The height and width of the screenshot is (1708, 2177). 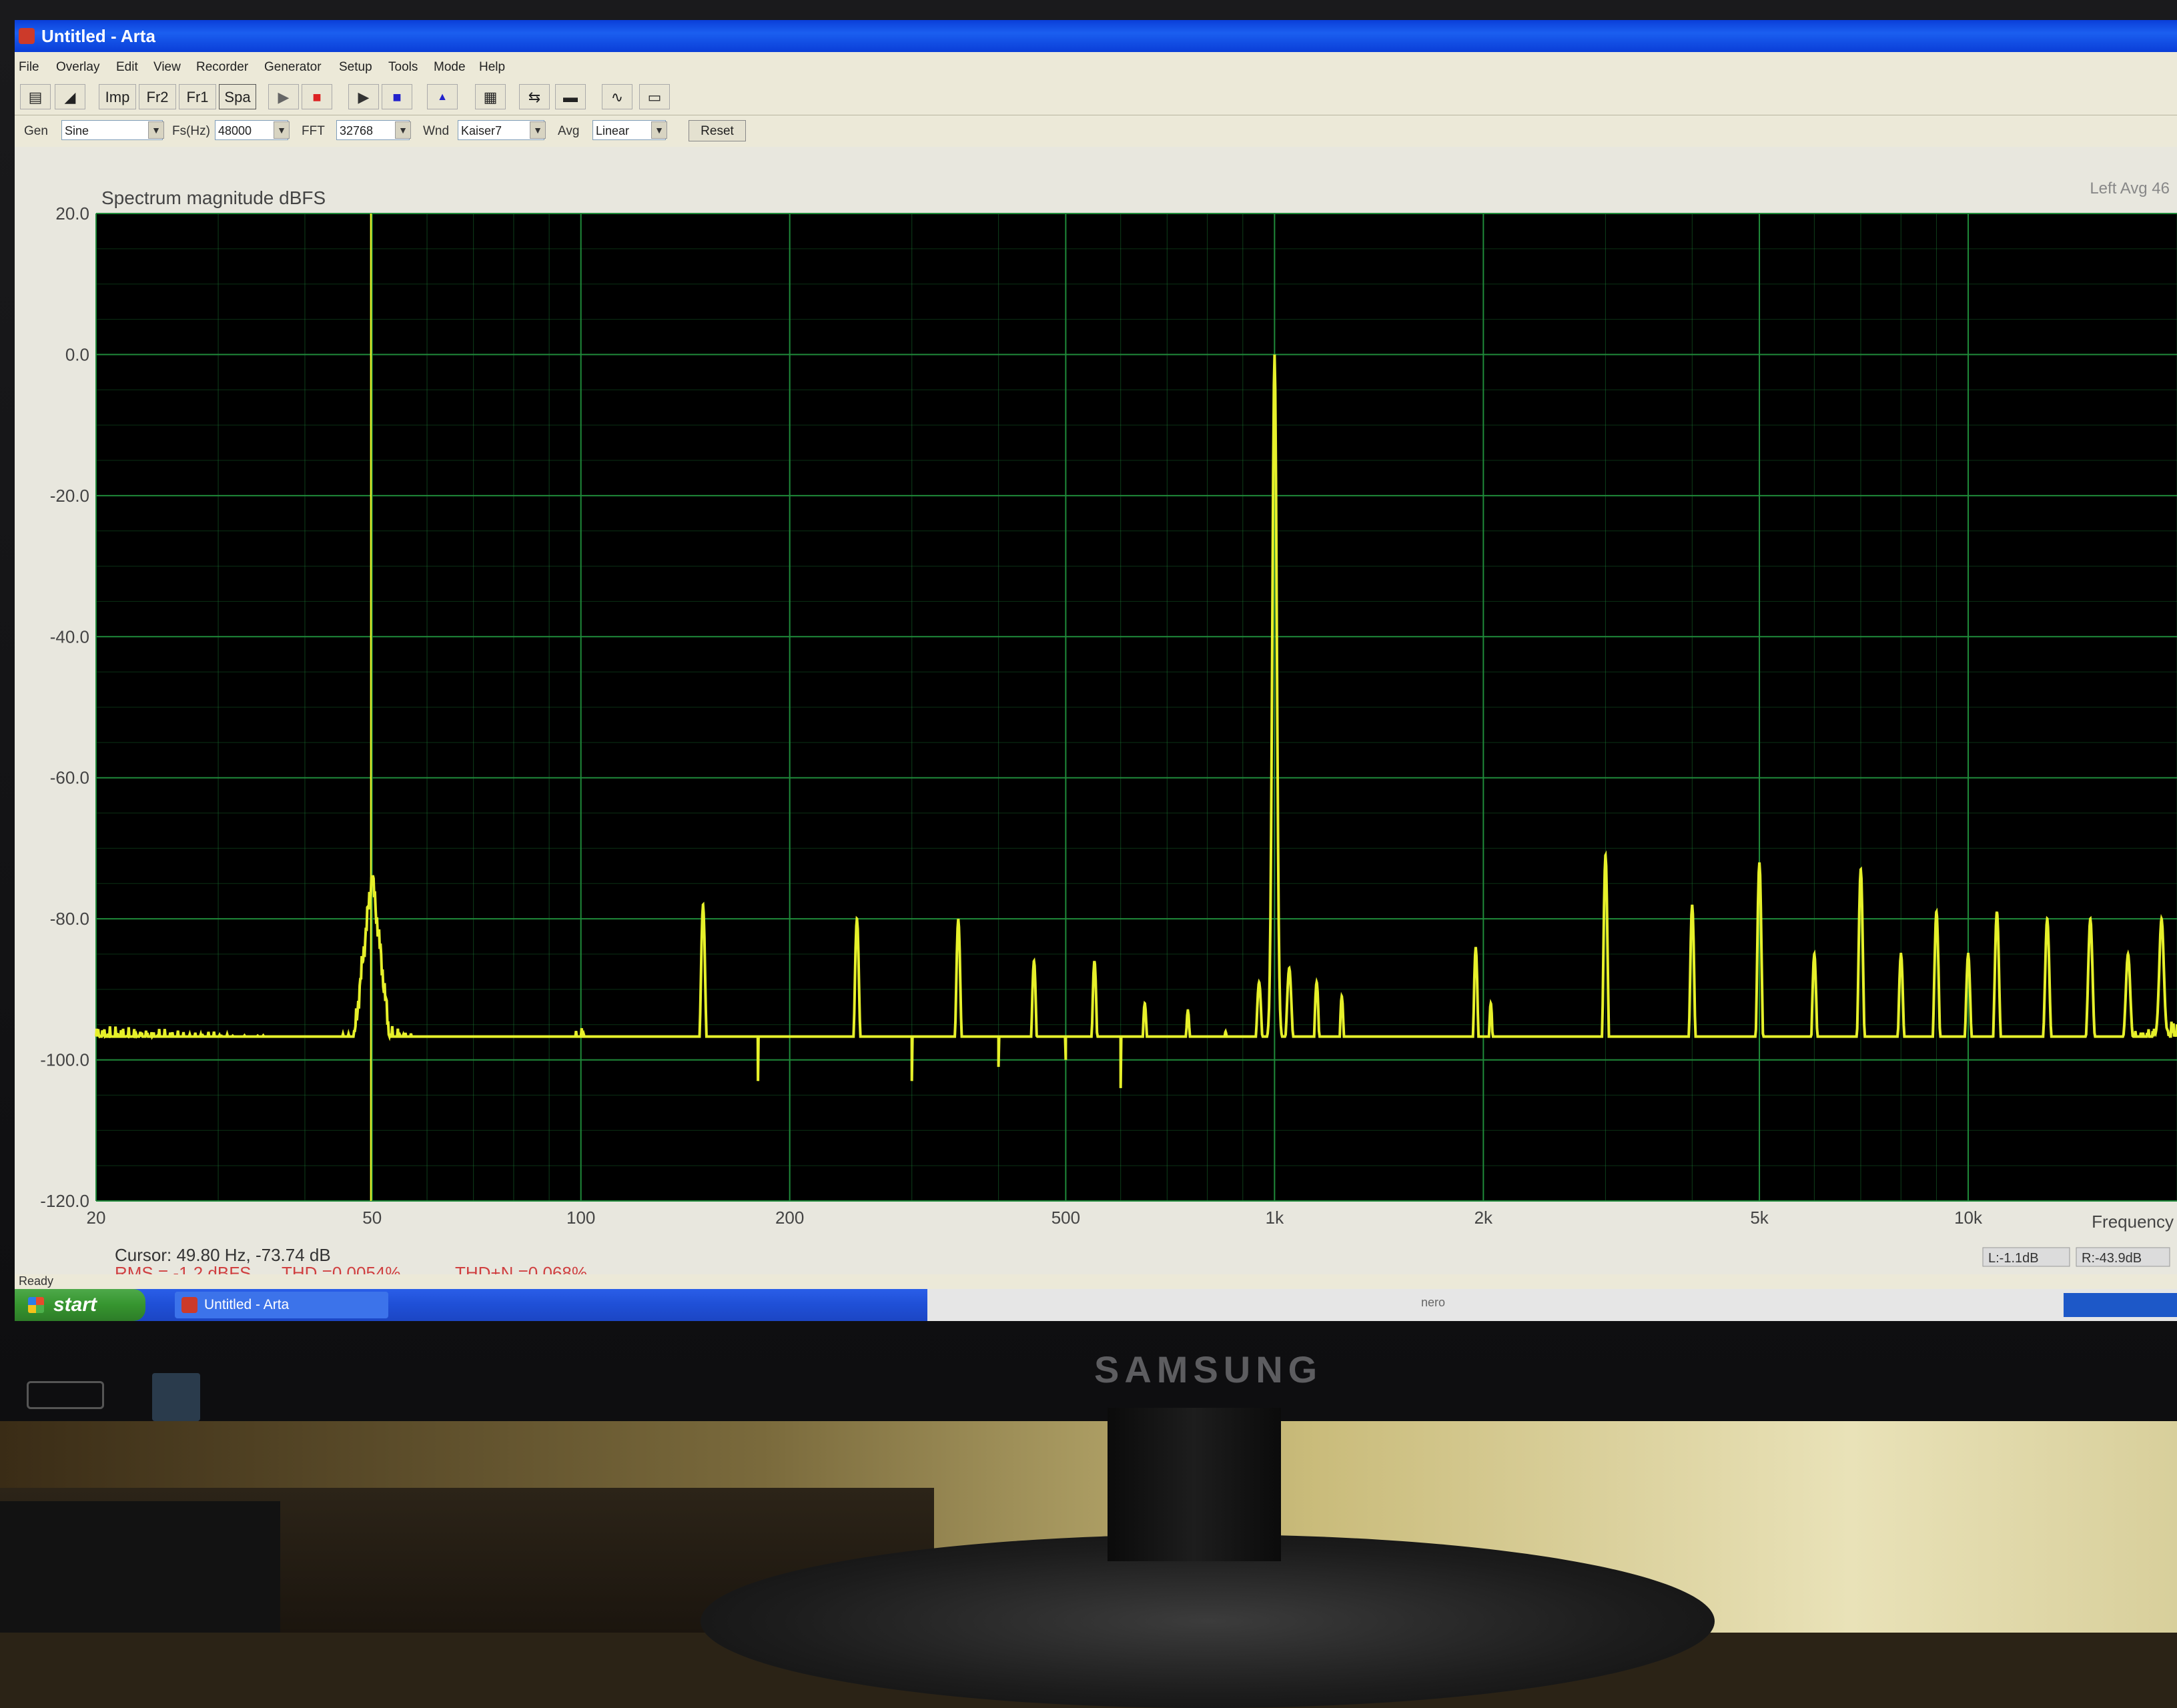 I want to click on y-tick-label: -80.0, so click(x=69, y=919).